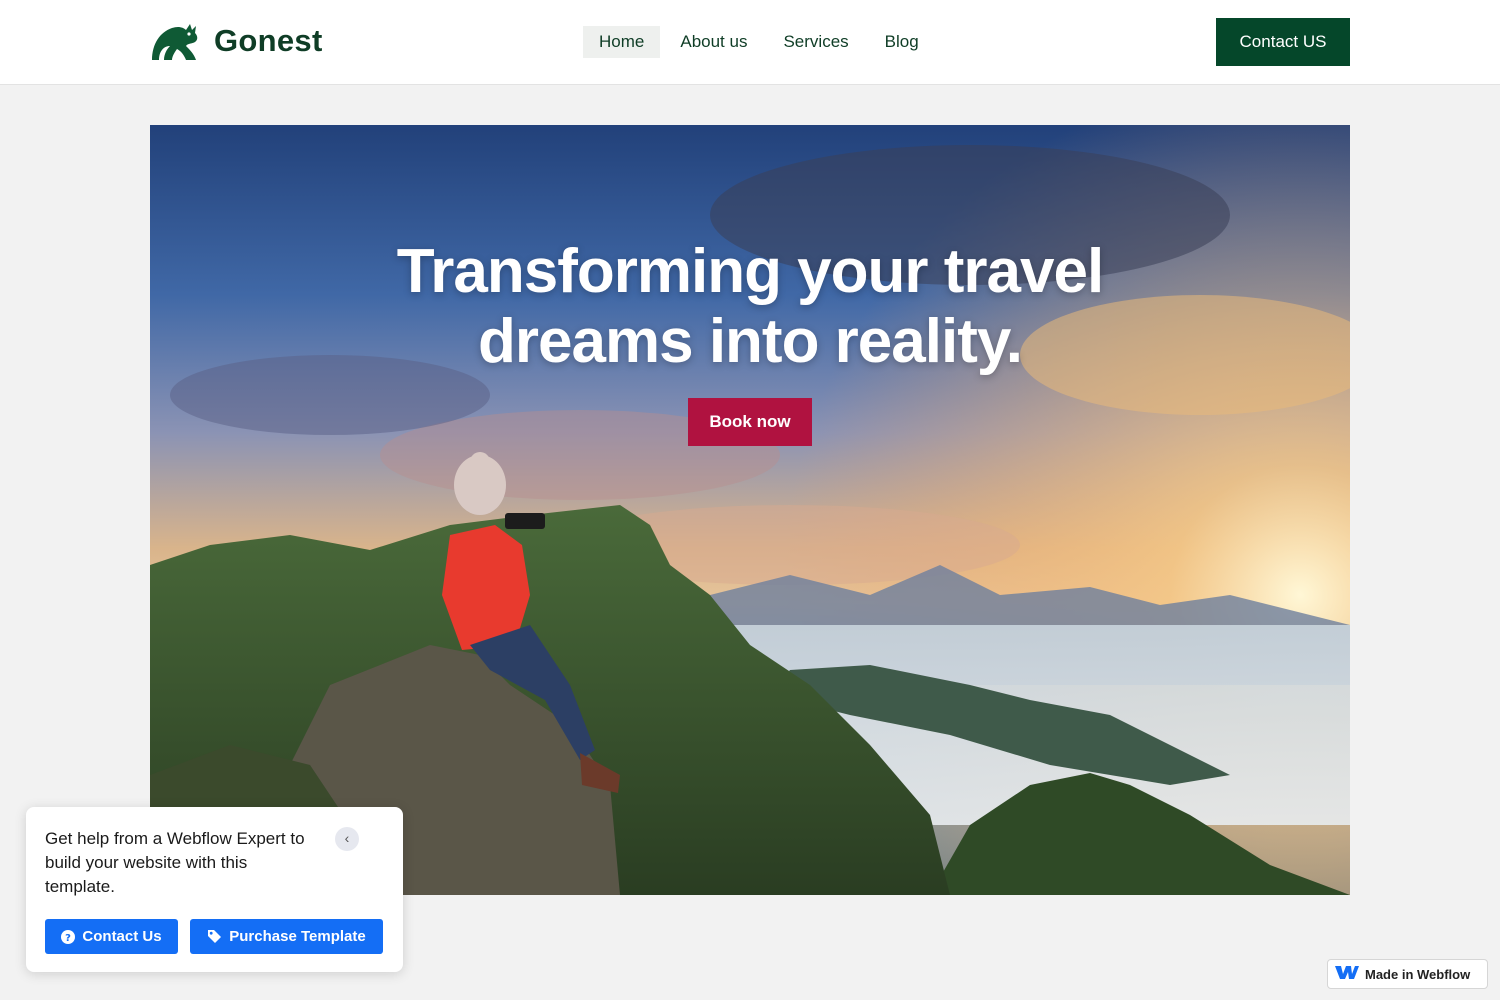 The image size is (1500, 1000). I want to click on purchase-template-button: Purchase Template, so click(286, 936).